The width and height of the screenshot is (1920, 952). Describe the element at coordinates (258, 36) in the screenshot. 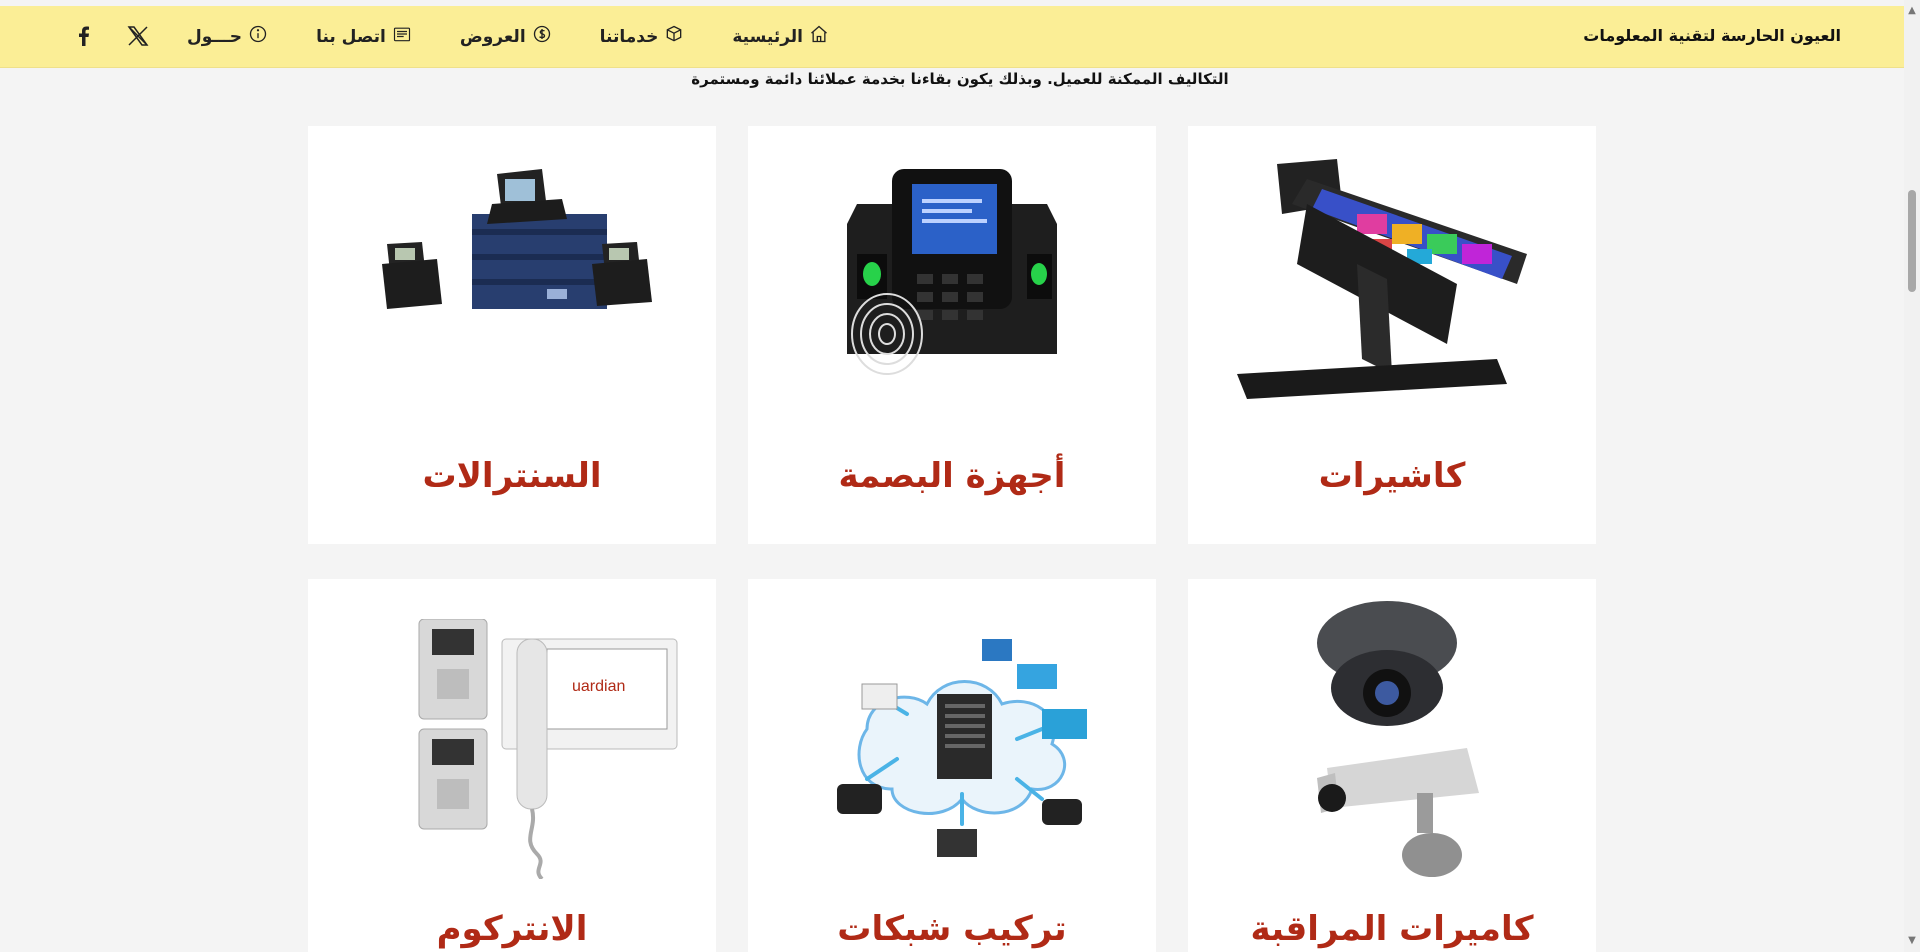

I see `info-icon` at that location.